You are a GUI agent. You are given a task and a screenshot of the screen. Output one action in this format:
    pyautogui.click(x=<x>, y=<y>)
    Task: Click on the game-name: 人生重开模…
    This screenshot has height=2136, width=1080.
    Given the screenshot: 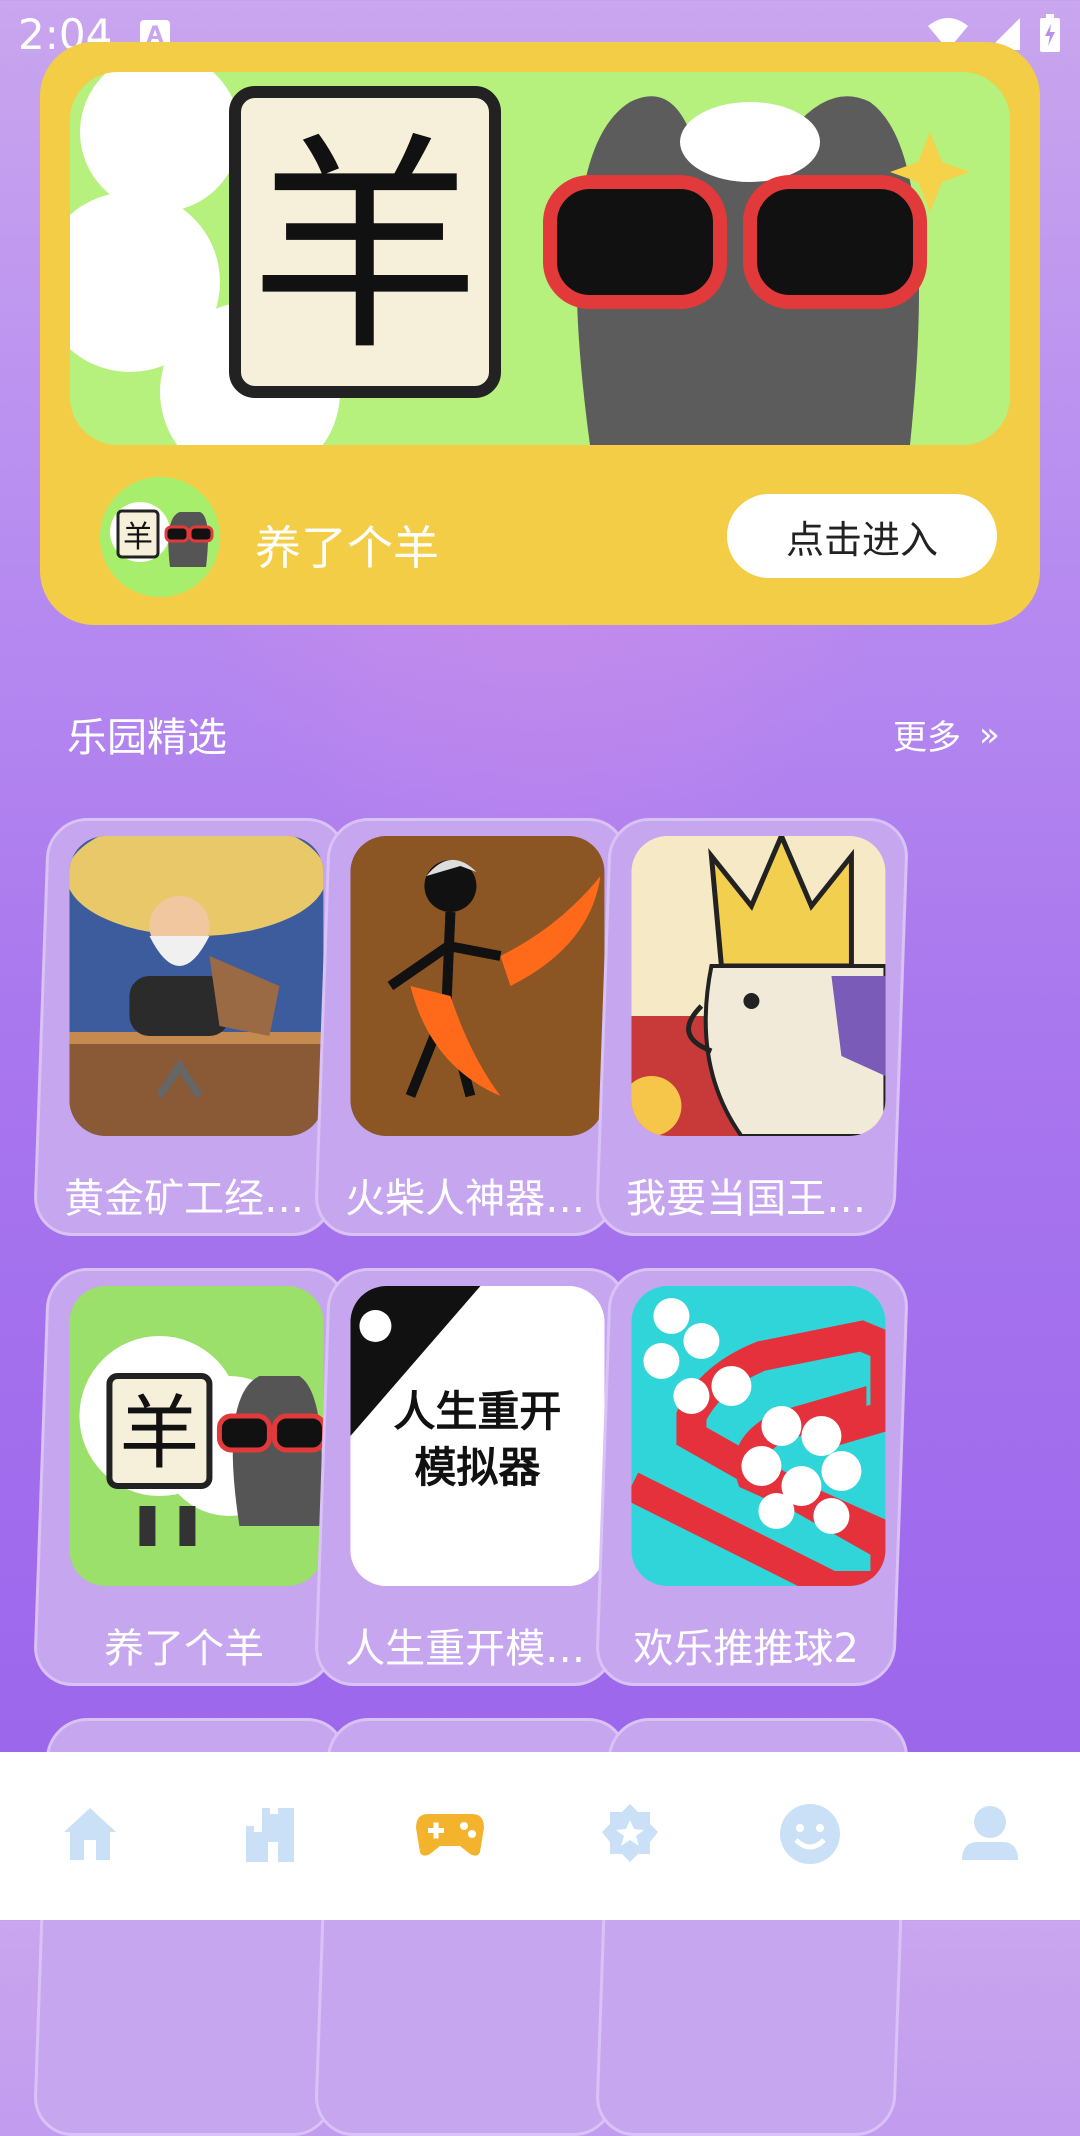 What is the action you would take?
    pyautogui.click(x=465, y=1649)
    